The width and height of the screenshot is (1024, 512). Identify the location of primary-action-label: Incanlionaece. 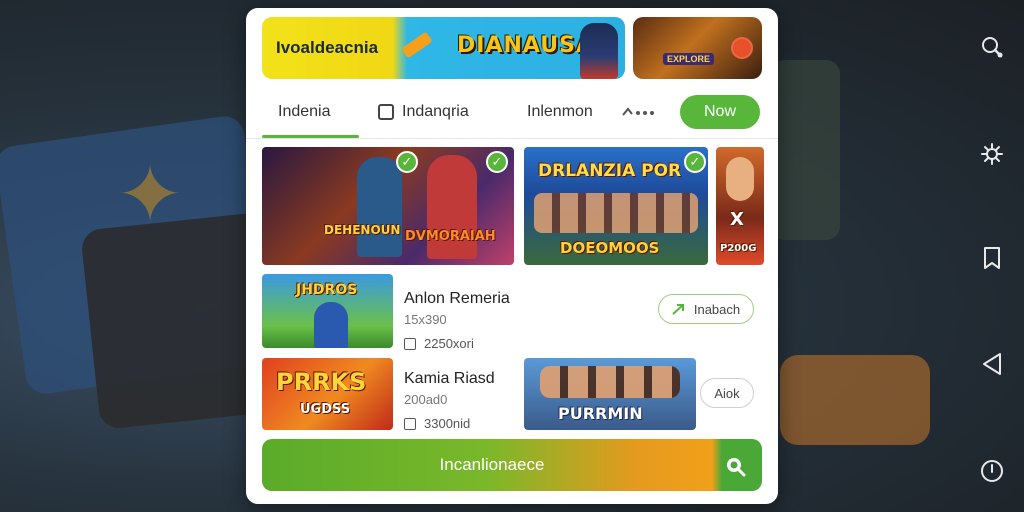
(492, 464).